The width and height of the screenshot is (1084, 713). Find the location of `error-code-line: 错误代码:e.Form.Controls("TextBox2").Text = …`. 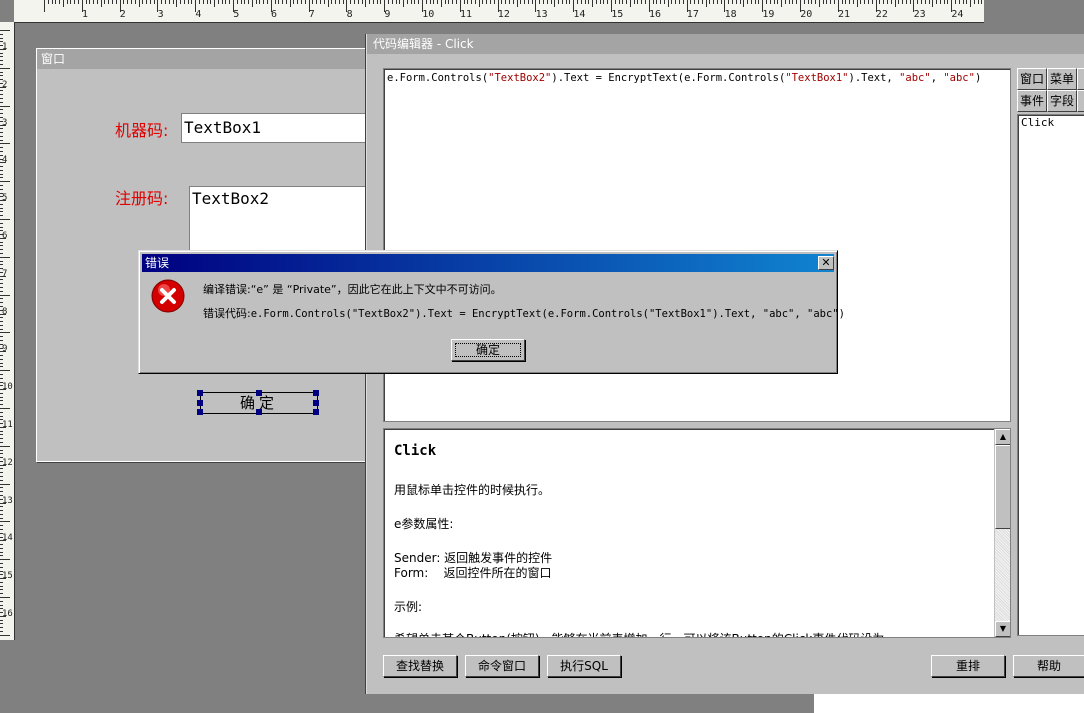

error-code-line: 错误代码:e.Form.Controls("TextBox2").Text = … is located at coordinates (524, 313).